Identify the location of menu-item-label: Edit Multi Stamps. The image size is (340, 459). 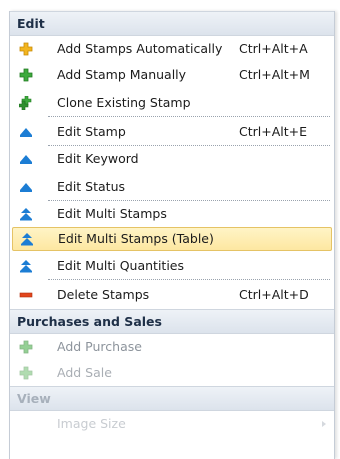
(112, 213).